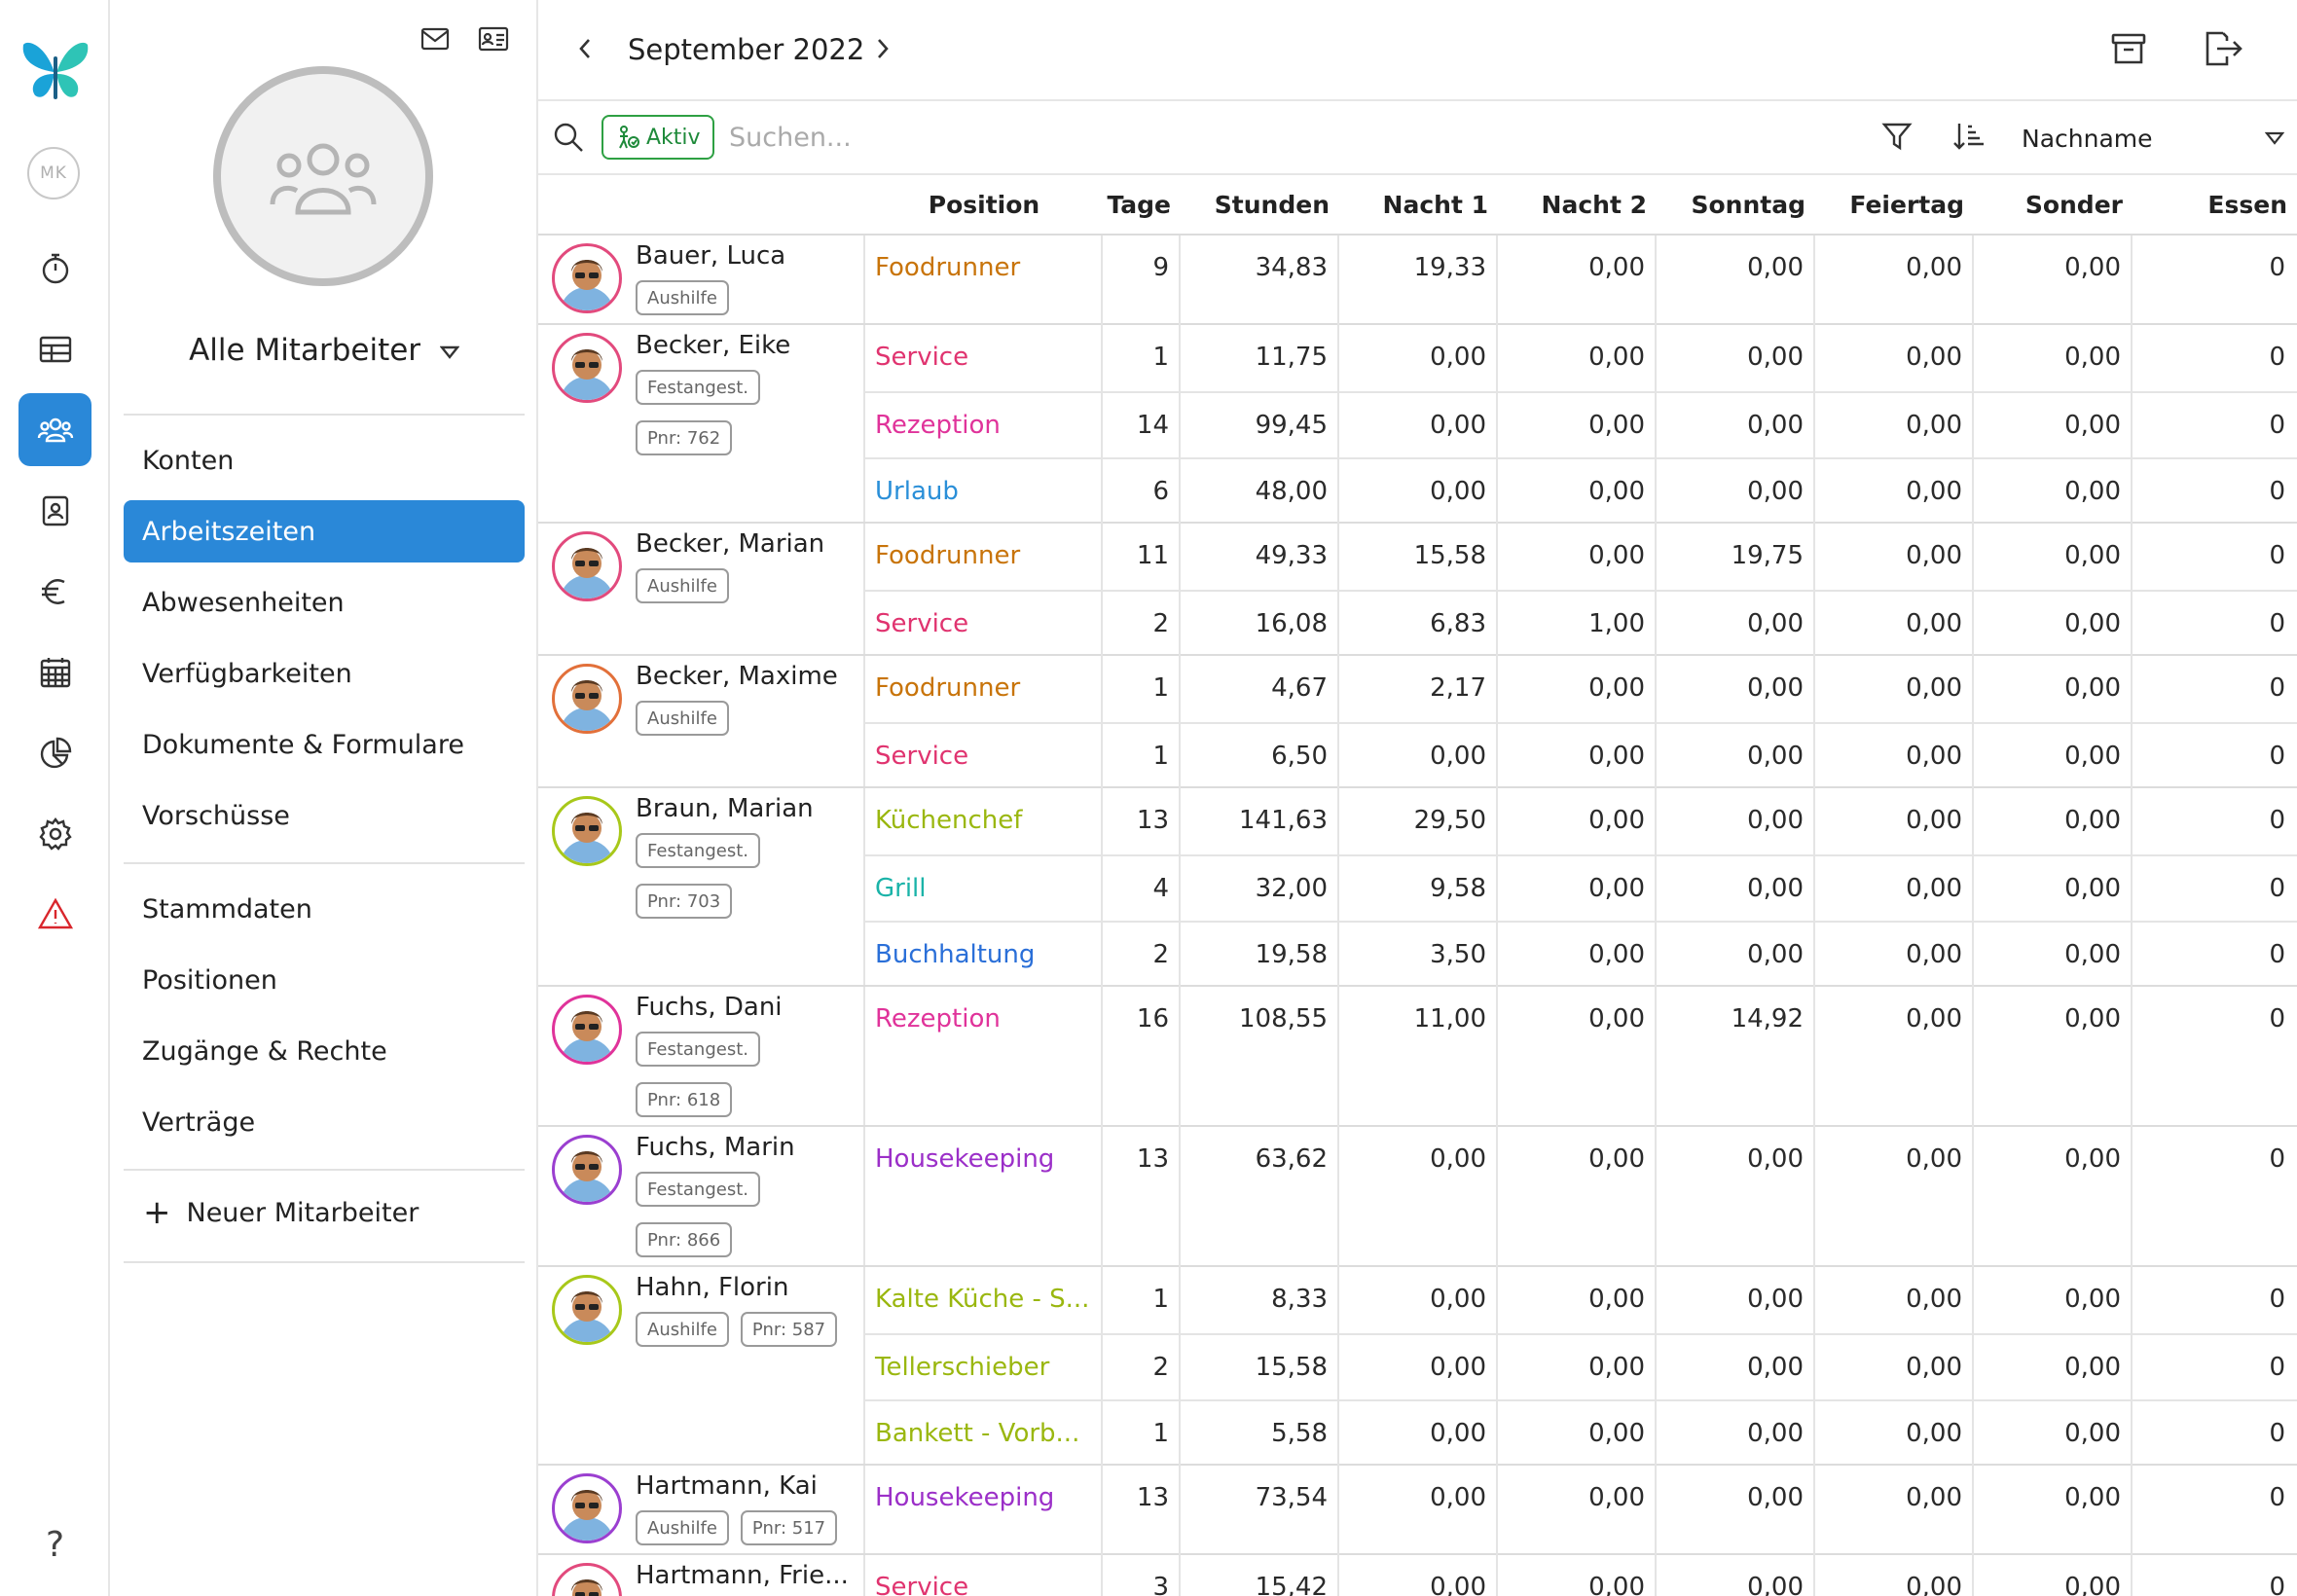 This screenshot has width=2297, height=1596. What do you see at coordinates (701, 1509) in the screenshot?
I see `employee-cell: Hartmann, Kai Aushilfe Pnr: 517` at bounding box center [701, 1509].